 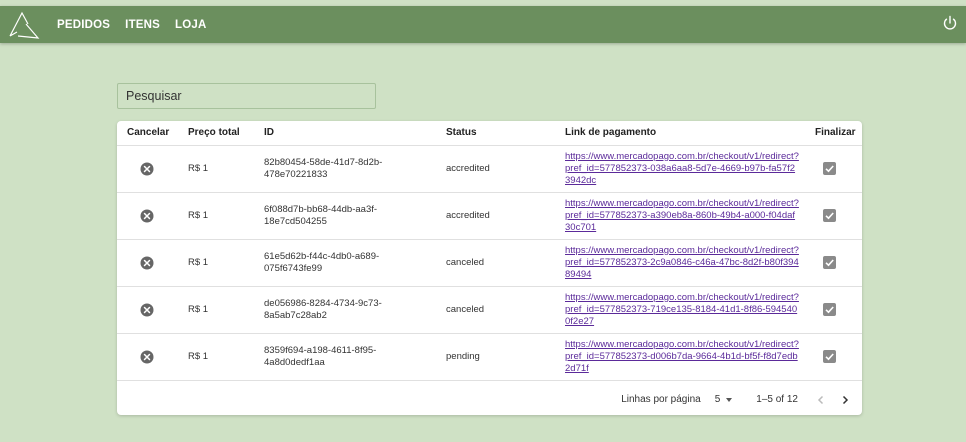 I want to click on rows-per-page-select: 5, so click(x=724, y=399).